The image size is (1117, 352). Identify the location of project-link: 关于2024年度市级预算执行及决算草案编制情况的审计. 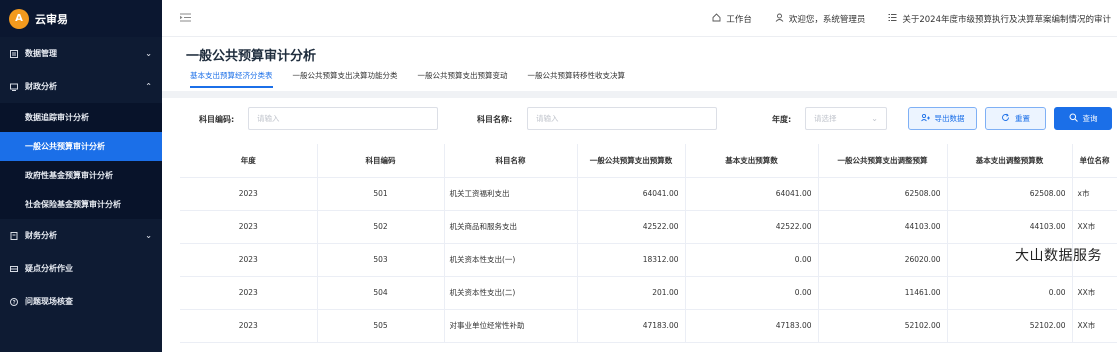
(999, 19).